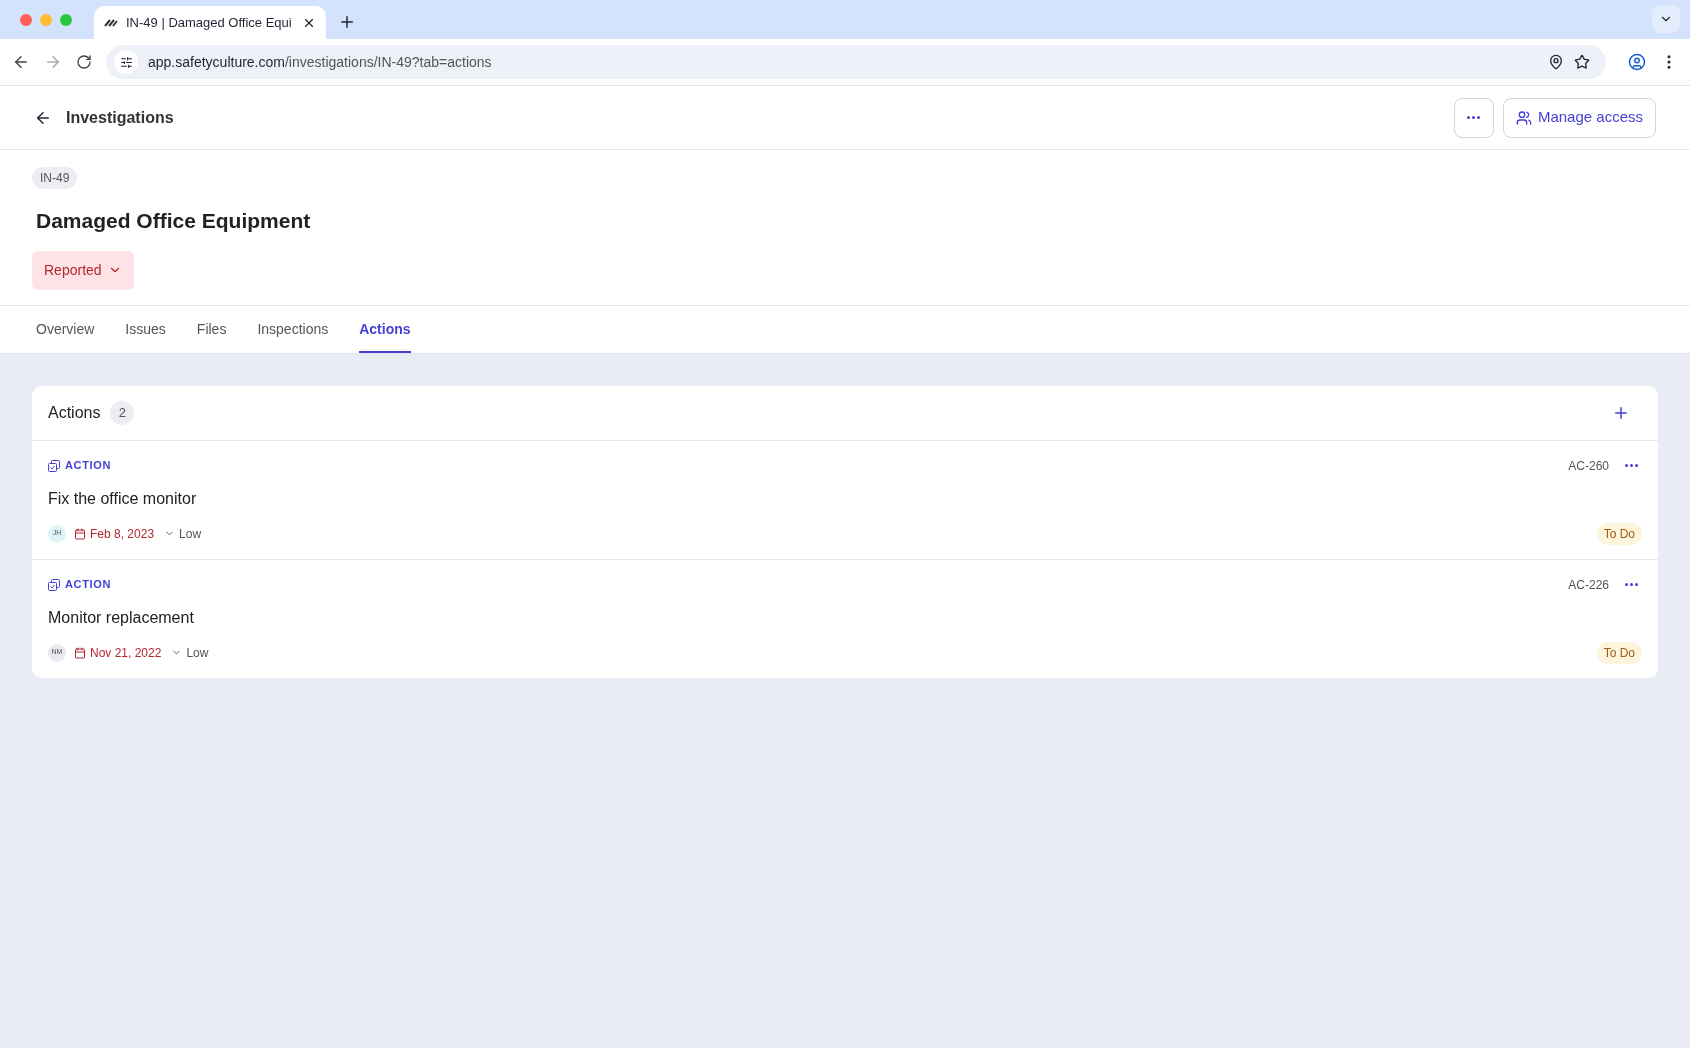 Image resolution: width=1690 pixels, height=1048 pixels. I want to click on address-bar: app.safetyculture.com/investigations/IN-49?tab=actions, so click(856, 62).